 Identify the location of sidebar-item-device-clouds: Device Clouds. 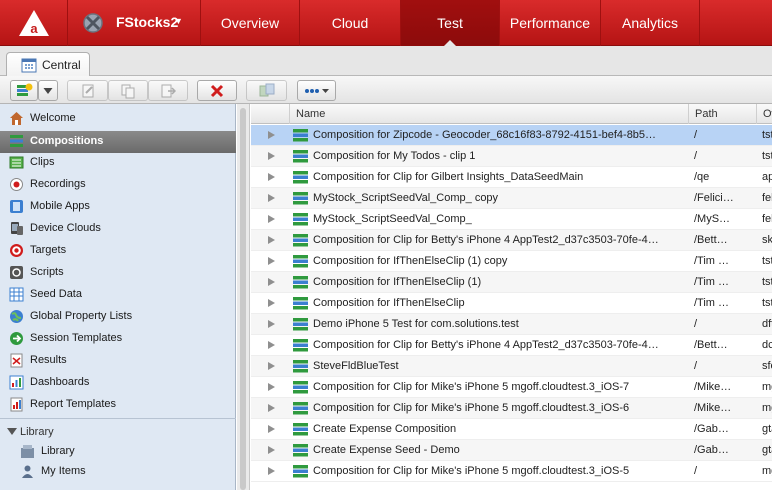
(118, 229).